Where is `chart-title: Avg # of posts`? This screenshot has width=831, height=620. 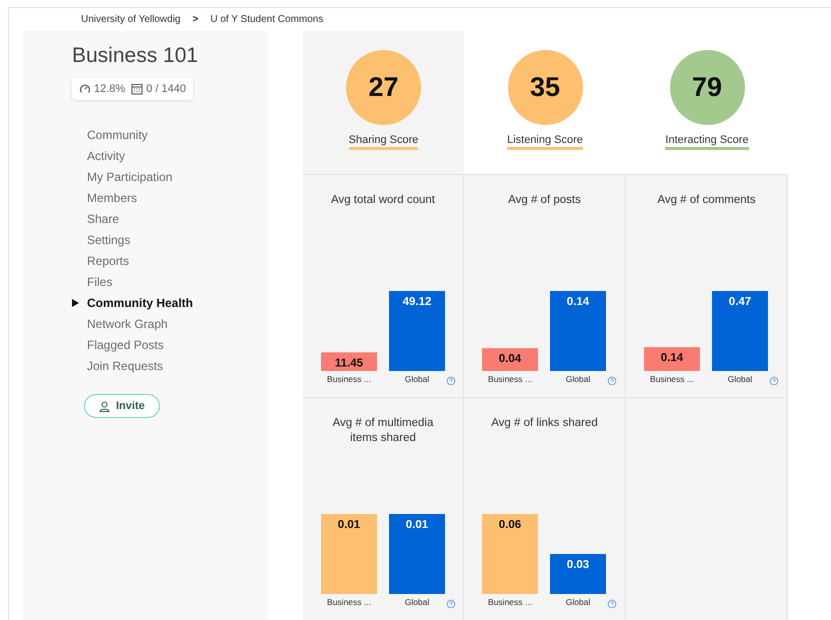
chart-title: Avg # of posts is located at coordinates (544, 200).